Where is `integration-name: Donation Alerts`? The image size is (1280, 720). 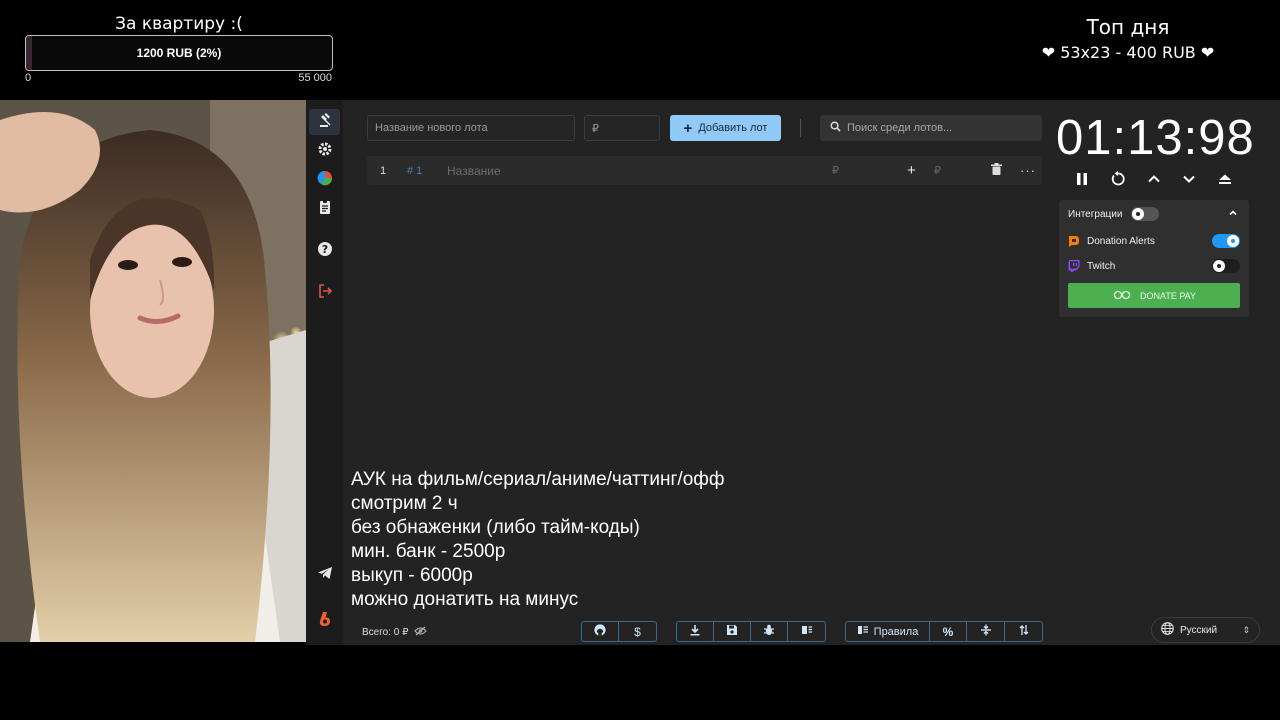 integration-name: Donation Alerts is located at coordinates (1121, 241).